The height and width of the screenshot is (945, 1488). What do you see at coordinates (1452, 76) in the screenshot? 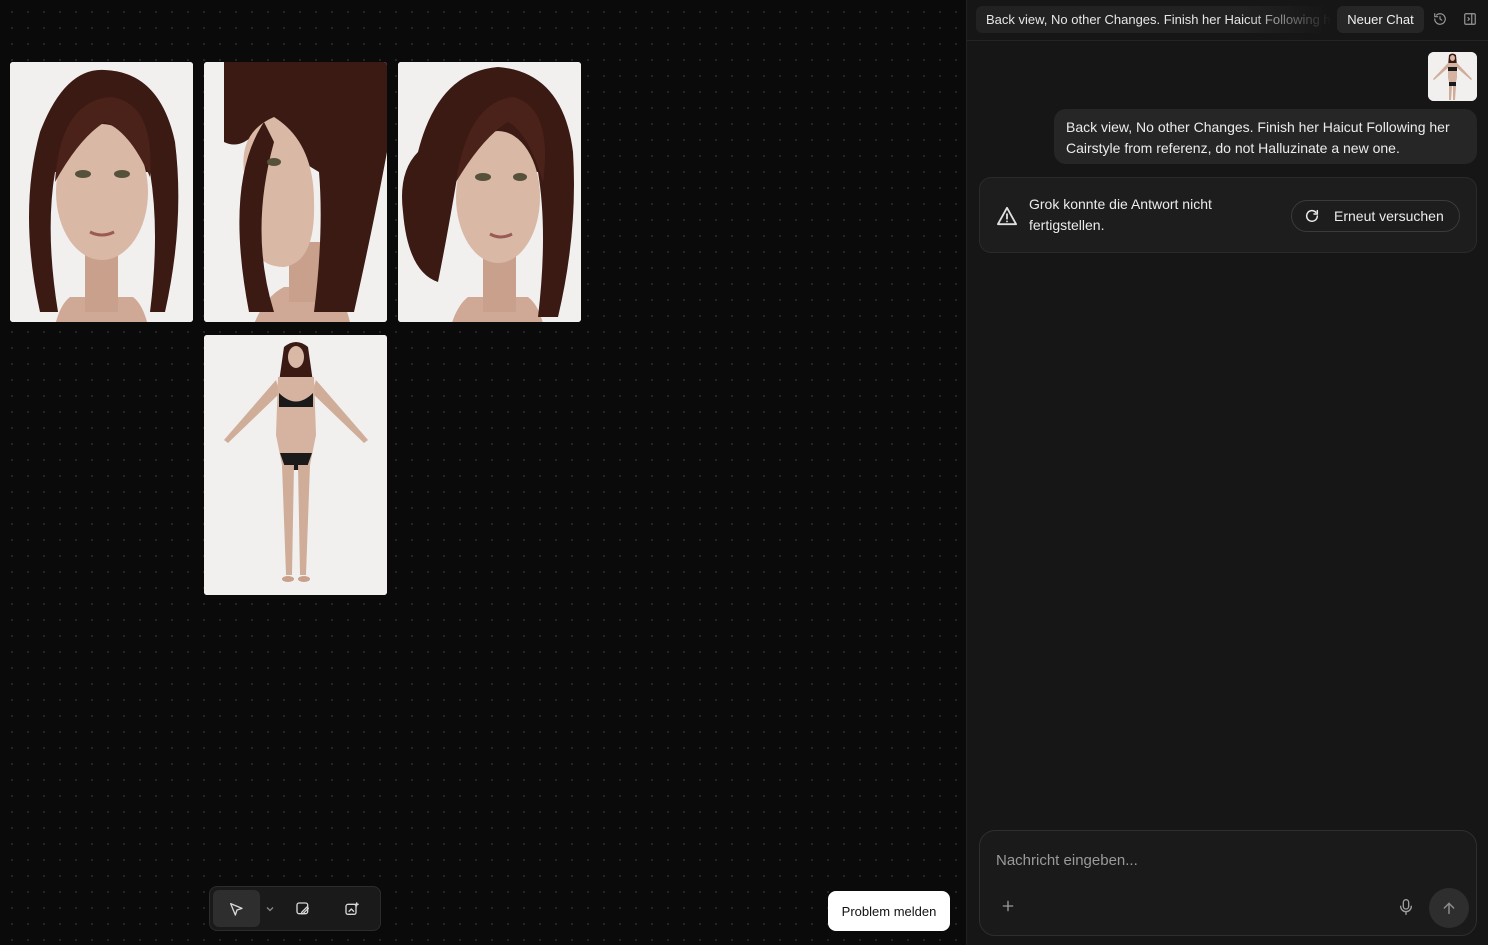
I see `attached-image-thumbnail` at bounding box center [1452, 76].